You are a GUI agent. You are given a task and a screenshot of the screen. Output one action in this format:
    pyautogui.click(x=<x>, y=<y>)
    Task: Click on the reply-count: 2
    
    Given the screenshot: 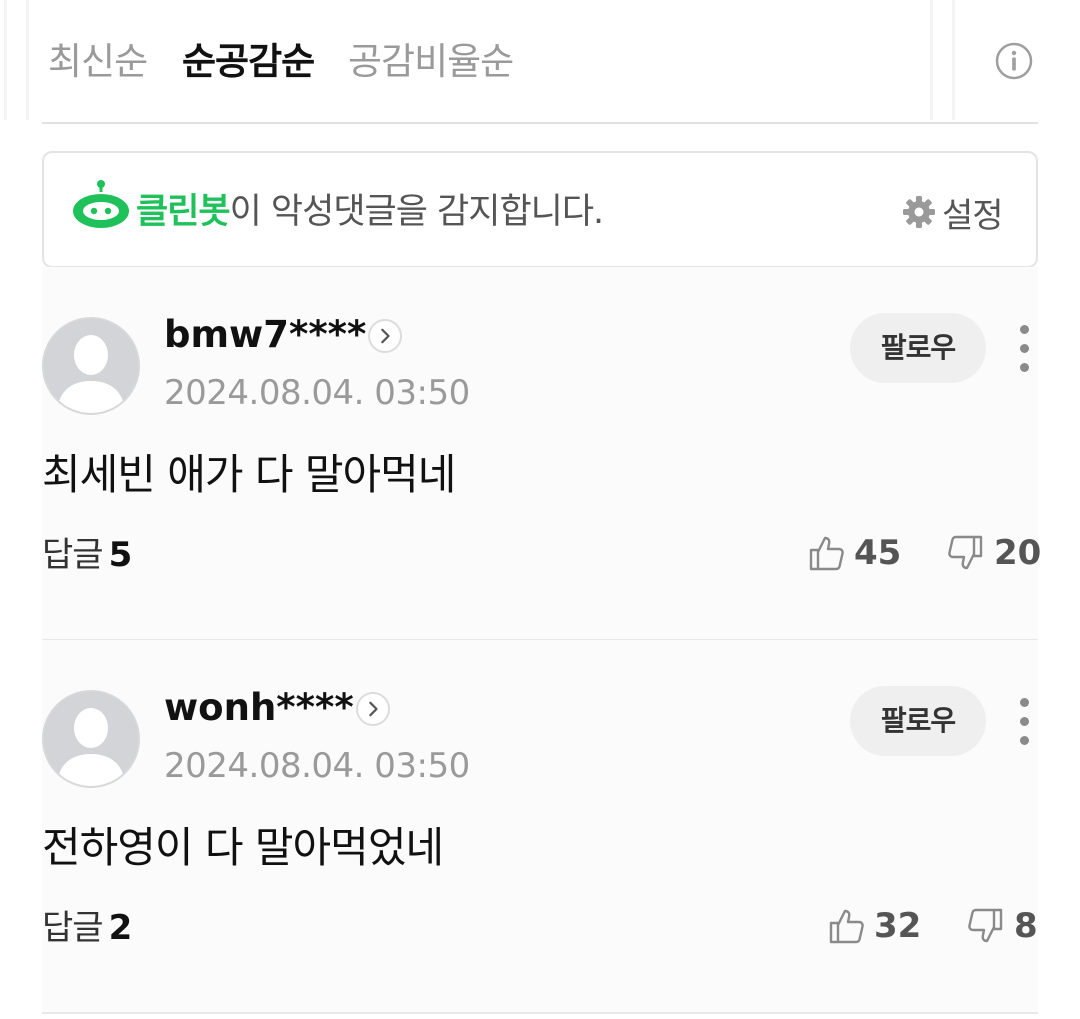 What is the action you would take?
    pyautogui.click(x=120, y=928)
    